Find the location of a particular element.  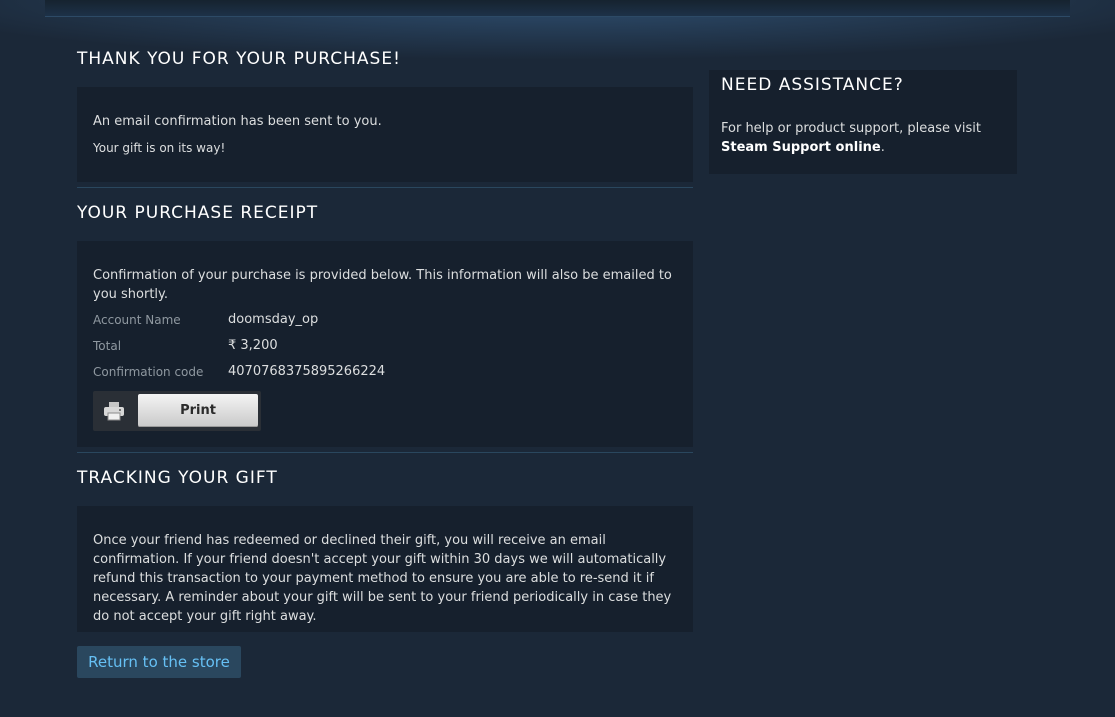

receipt-label: Total is located at coordinates (107, 346).